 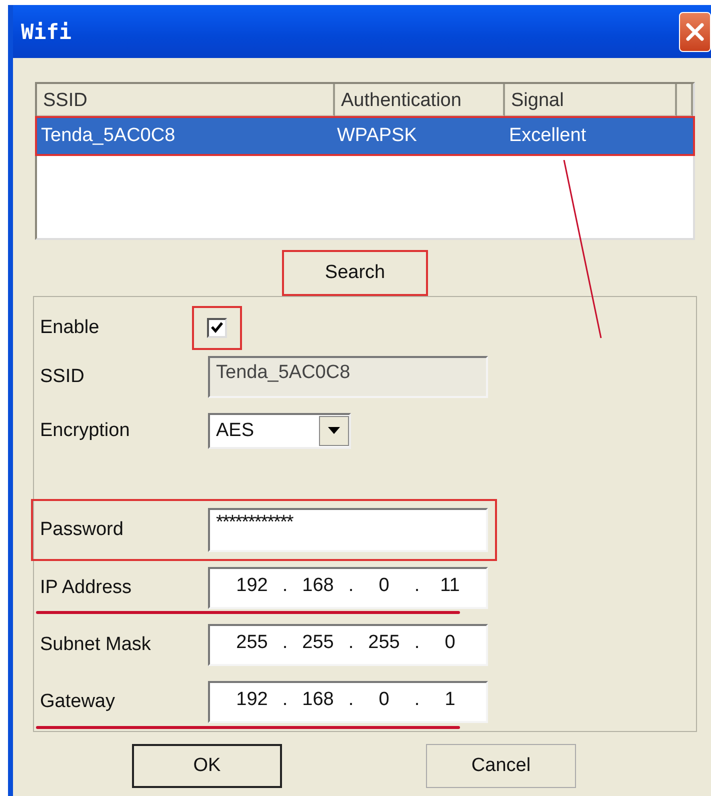 I want to click on password-field: ************, so click(x=348, y=530).